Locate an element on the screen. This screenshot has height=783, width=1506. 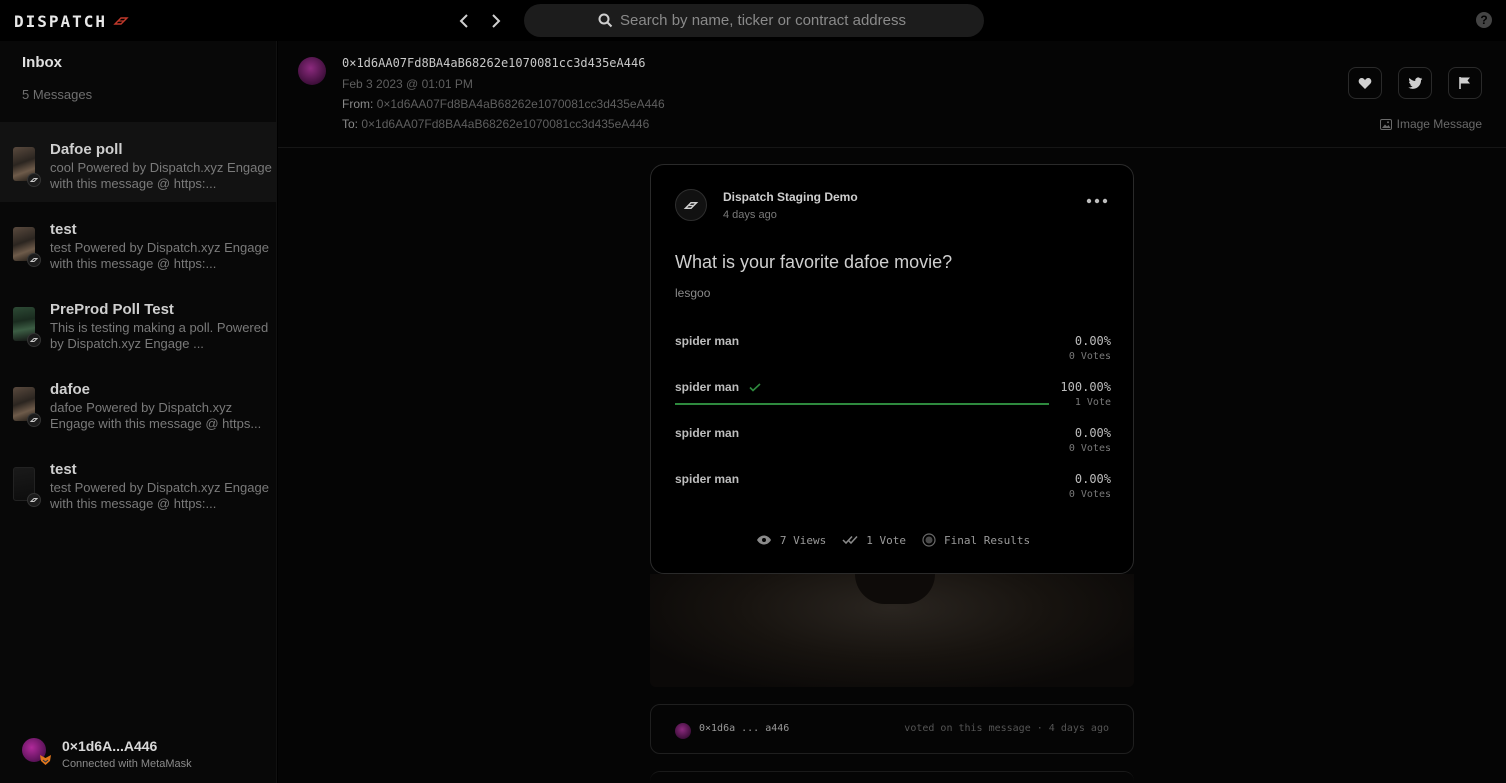
more-options-icon is located at coordinates (1097, 201).